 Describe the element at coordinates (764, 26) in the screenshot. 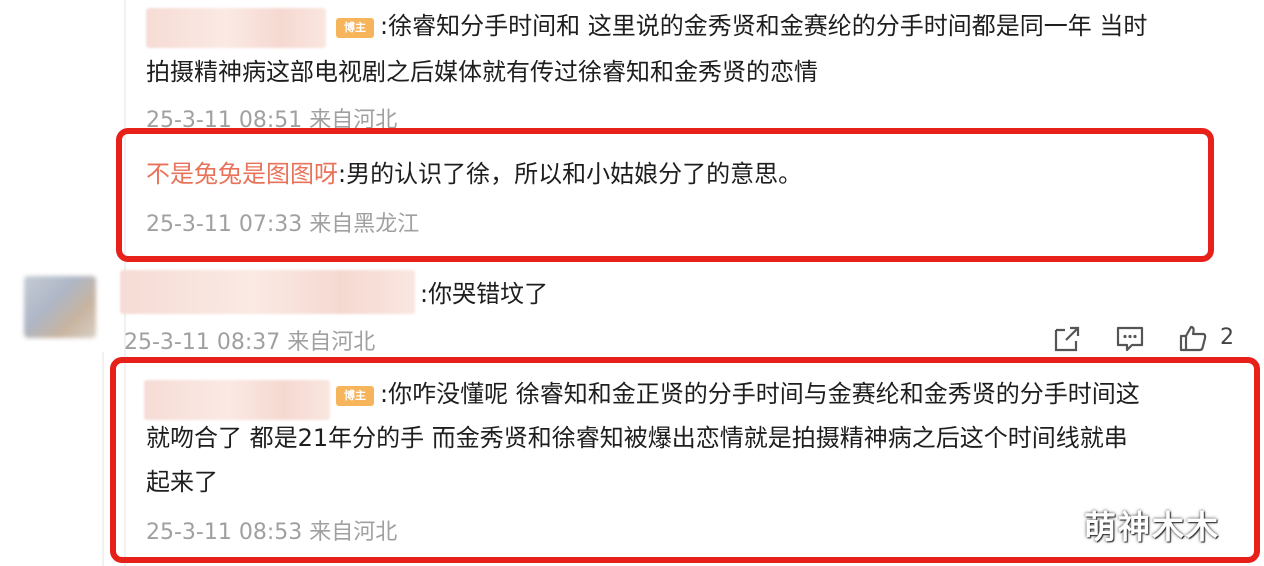

I see `comment-text-line: :徐睿知分手时间和 这里说的金秀贤和金赛纶的分手时间都是同一年 当时` at that location.